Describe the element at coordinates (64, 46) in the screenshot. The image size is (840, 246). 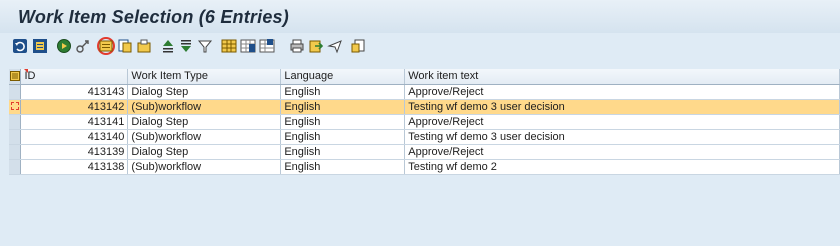
I see `execute-icon` at that location.